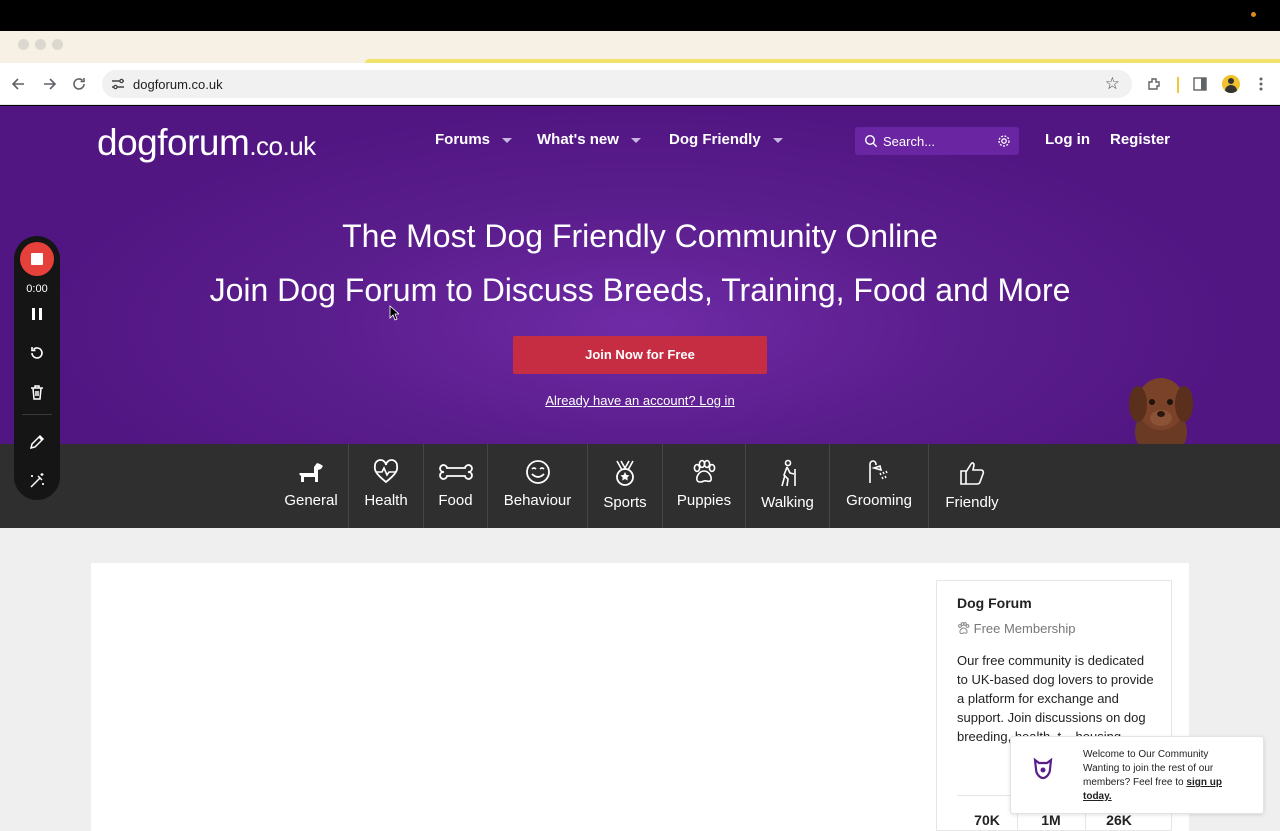 This screenshot has height=831, width=1280. I want to click on trash-icon, so click(37, 392).